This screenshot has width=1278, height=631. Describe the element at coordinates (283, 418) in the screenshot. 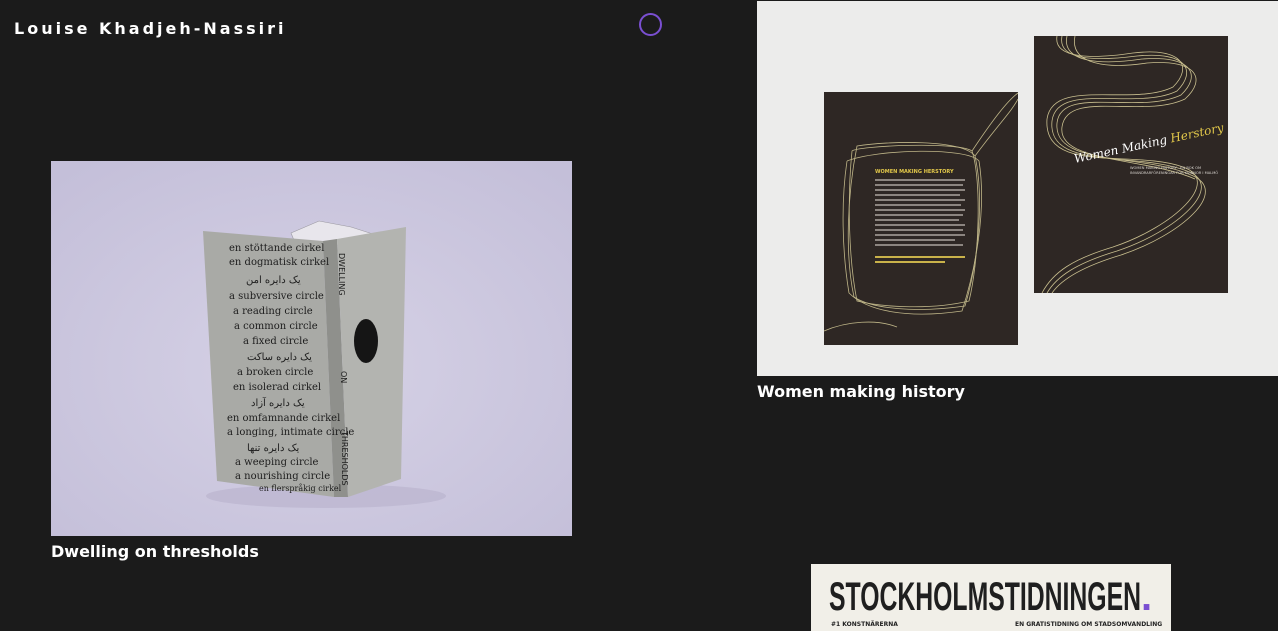

I see `cover-line: en omfamnande cirkel` at that location.